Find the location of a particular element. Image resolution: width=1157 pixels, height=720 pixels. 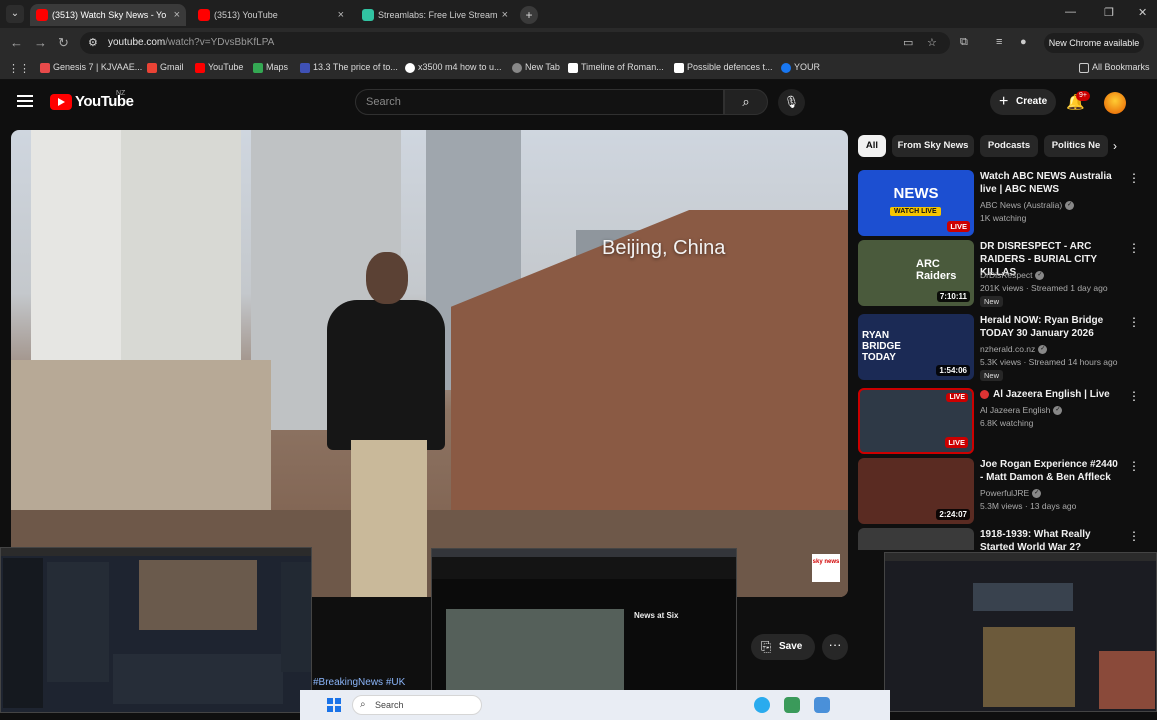

video-thumbnail: LIVE LIVE is located at coordinates (916, 421).